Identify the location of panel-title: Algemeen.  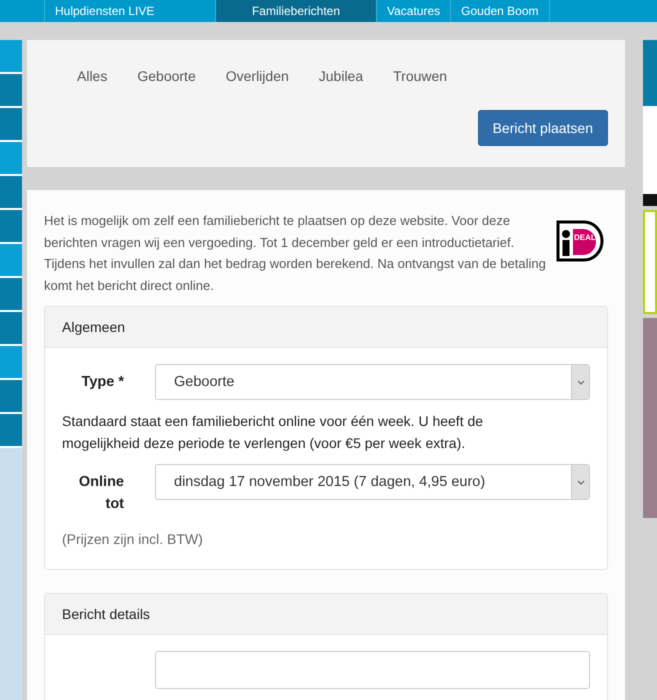
(94, 327).